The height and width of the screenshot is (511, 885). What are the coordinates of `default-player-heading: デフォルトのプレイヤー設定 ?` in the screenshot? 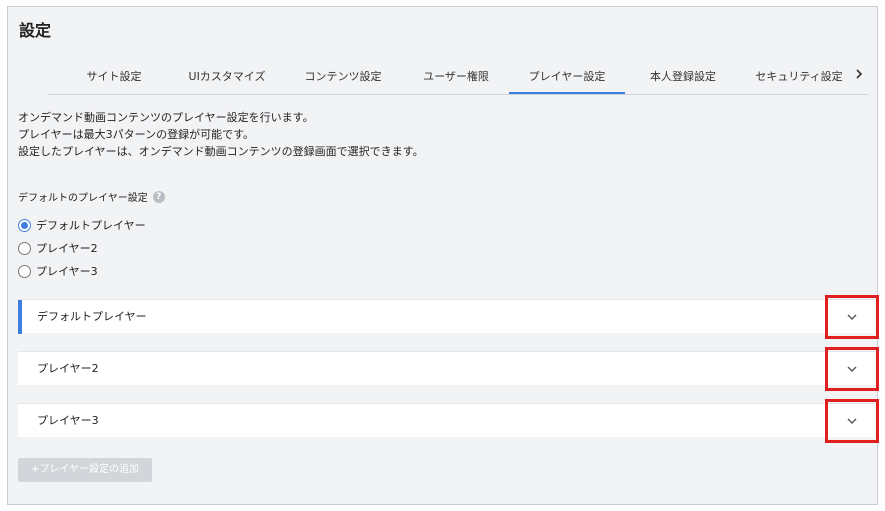 It's located at (91, 196).